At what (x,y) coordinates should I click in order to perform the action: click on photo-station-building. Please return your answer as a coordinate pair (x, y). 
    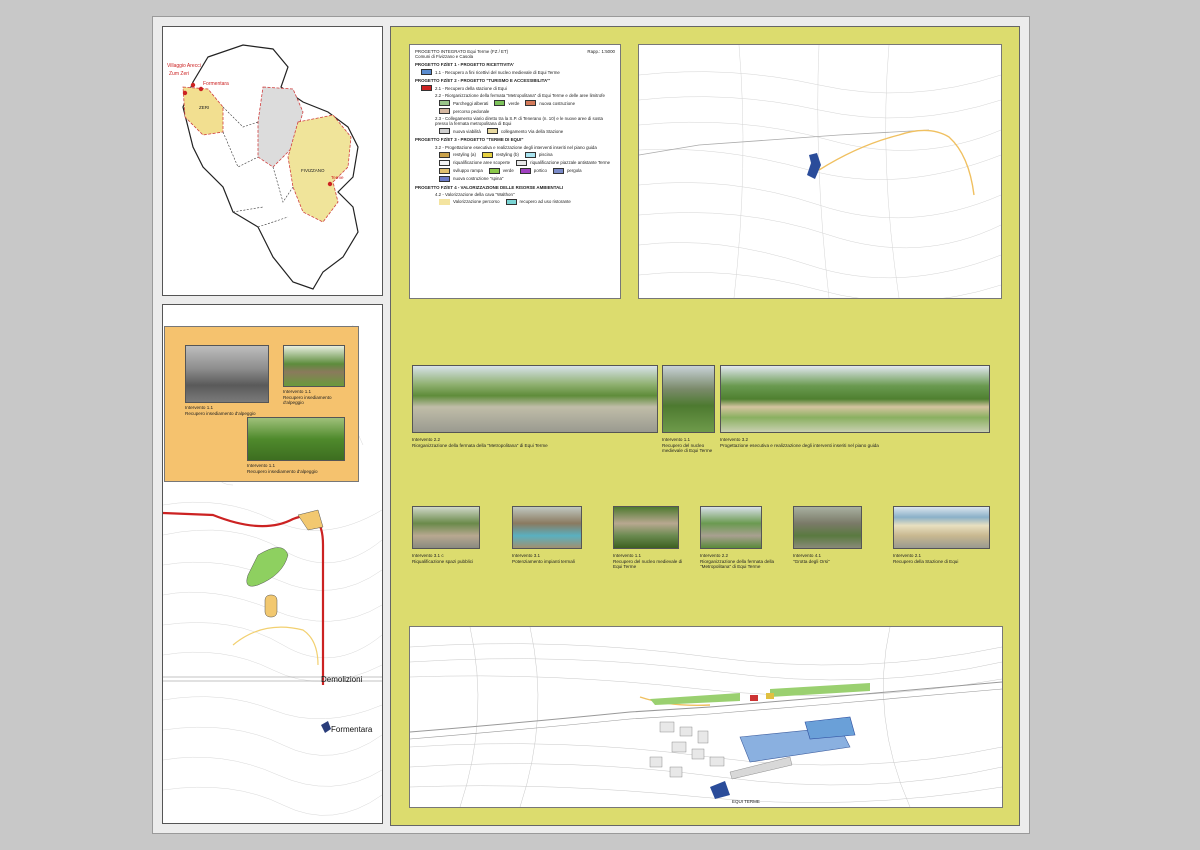
    Looking at the image, I should click on (941, 527).